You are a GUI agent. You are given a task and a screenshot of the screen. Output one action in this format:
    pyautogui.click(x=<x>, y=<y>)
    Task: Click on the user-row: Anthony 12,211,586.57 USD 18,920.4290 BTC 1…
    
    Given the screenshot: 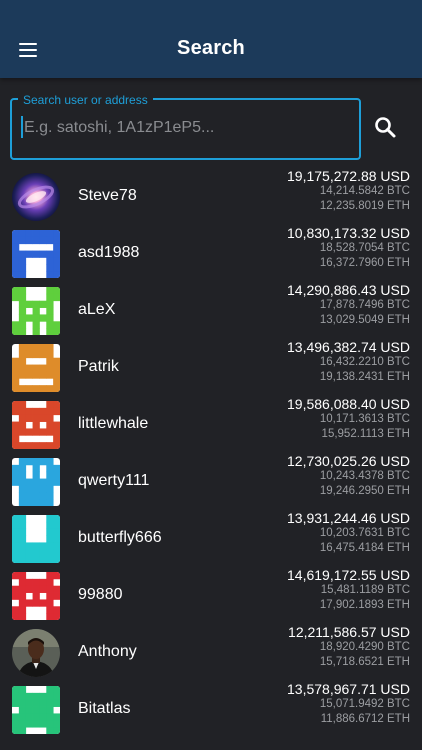 What is the action you would take?
    pyautogui.click(x=211, y=648)
    